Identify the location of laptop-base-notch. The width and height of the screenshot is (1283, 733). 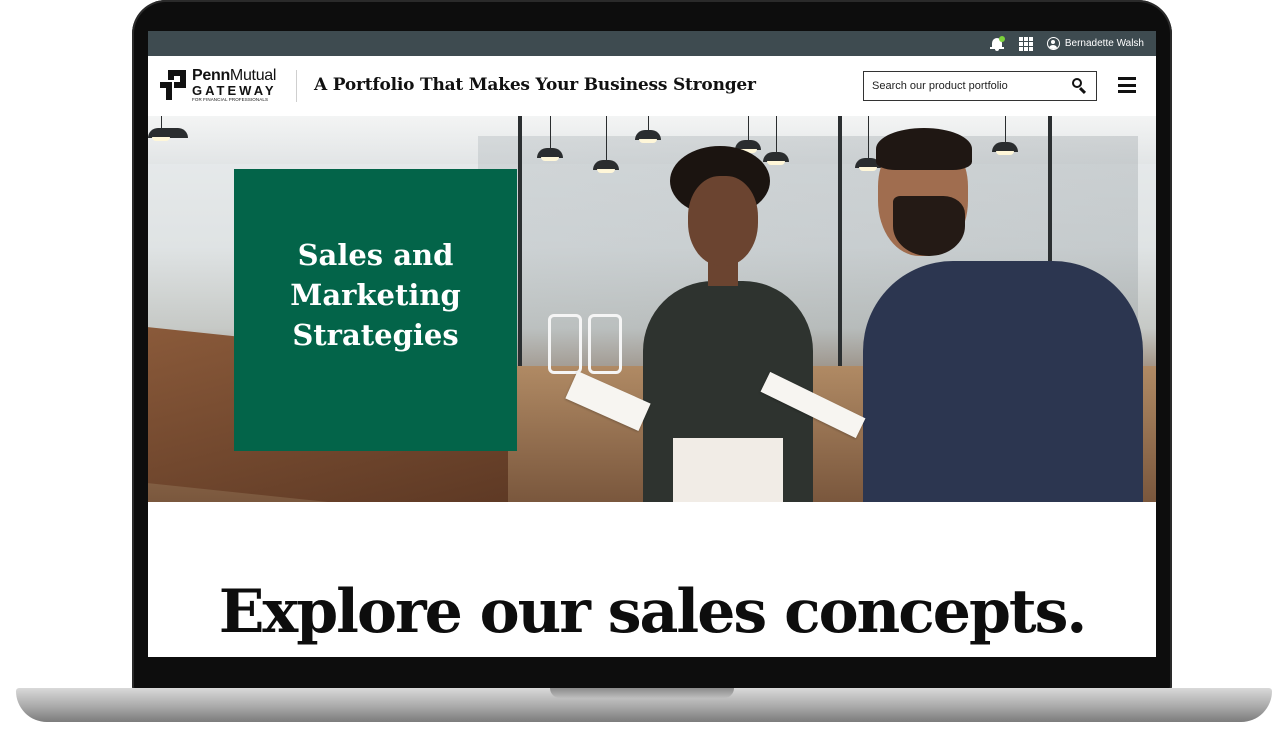
(642, 693).